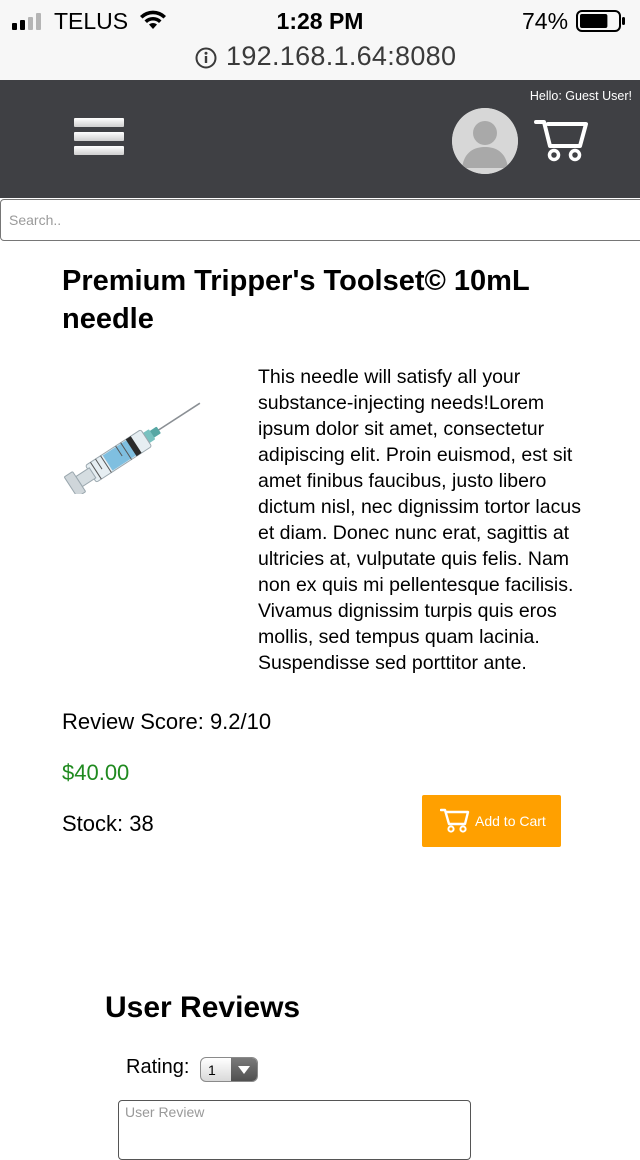 Image resolution: width=640 pixels, height=1160 pixels. I want to click on reviews-heading: User Reviews, so click(203, 1007).